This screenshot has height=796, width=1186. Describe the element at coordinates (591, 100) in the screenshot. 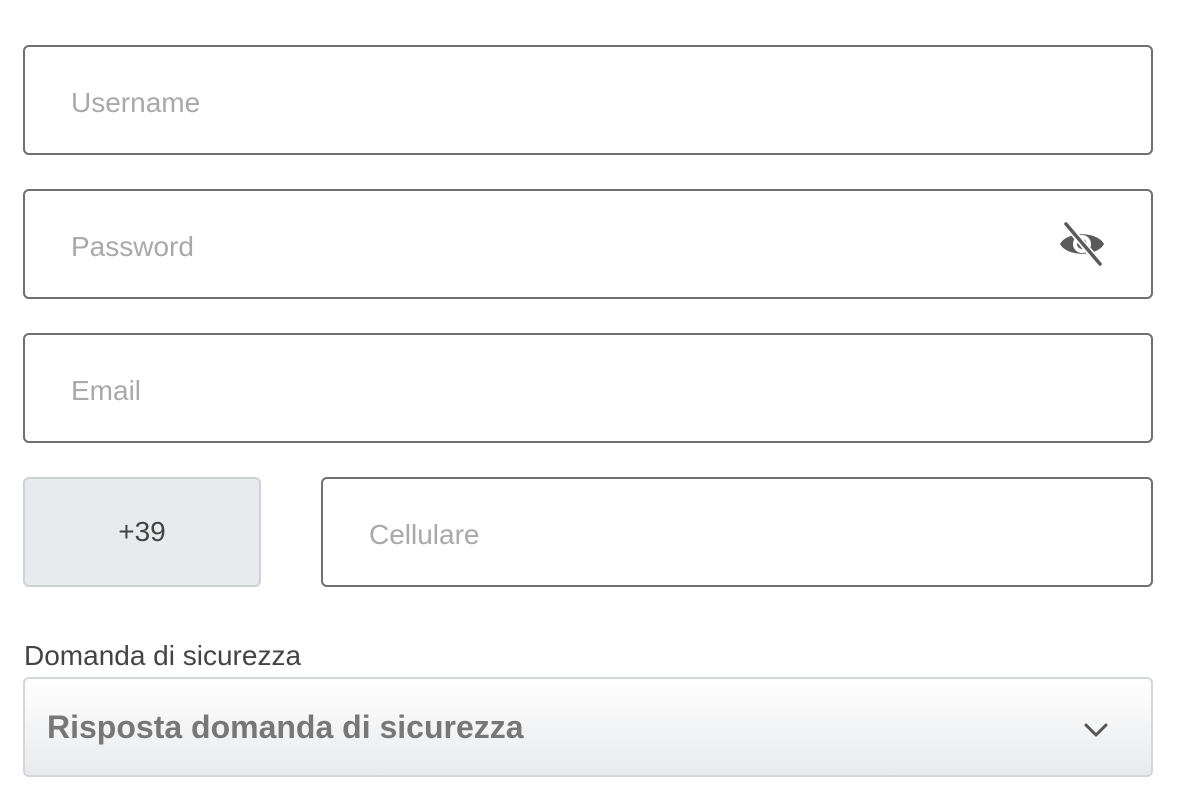

I see `username-input` at that location.